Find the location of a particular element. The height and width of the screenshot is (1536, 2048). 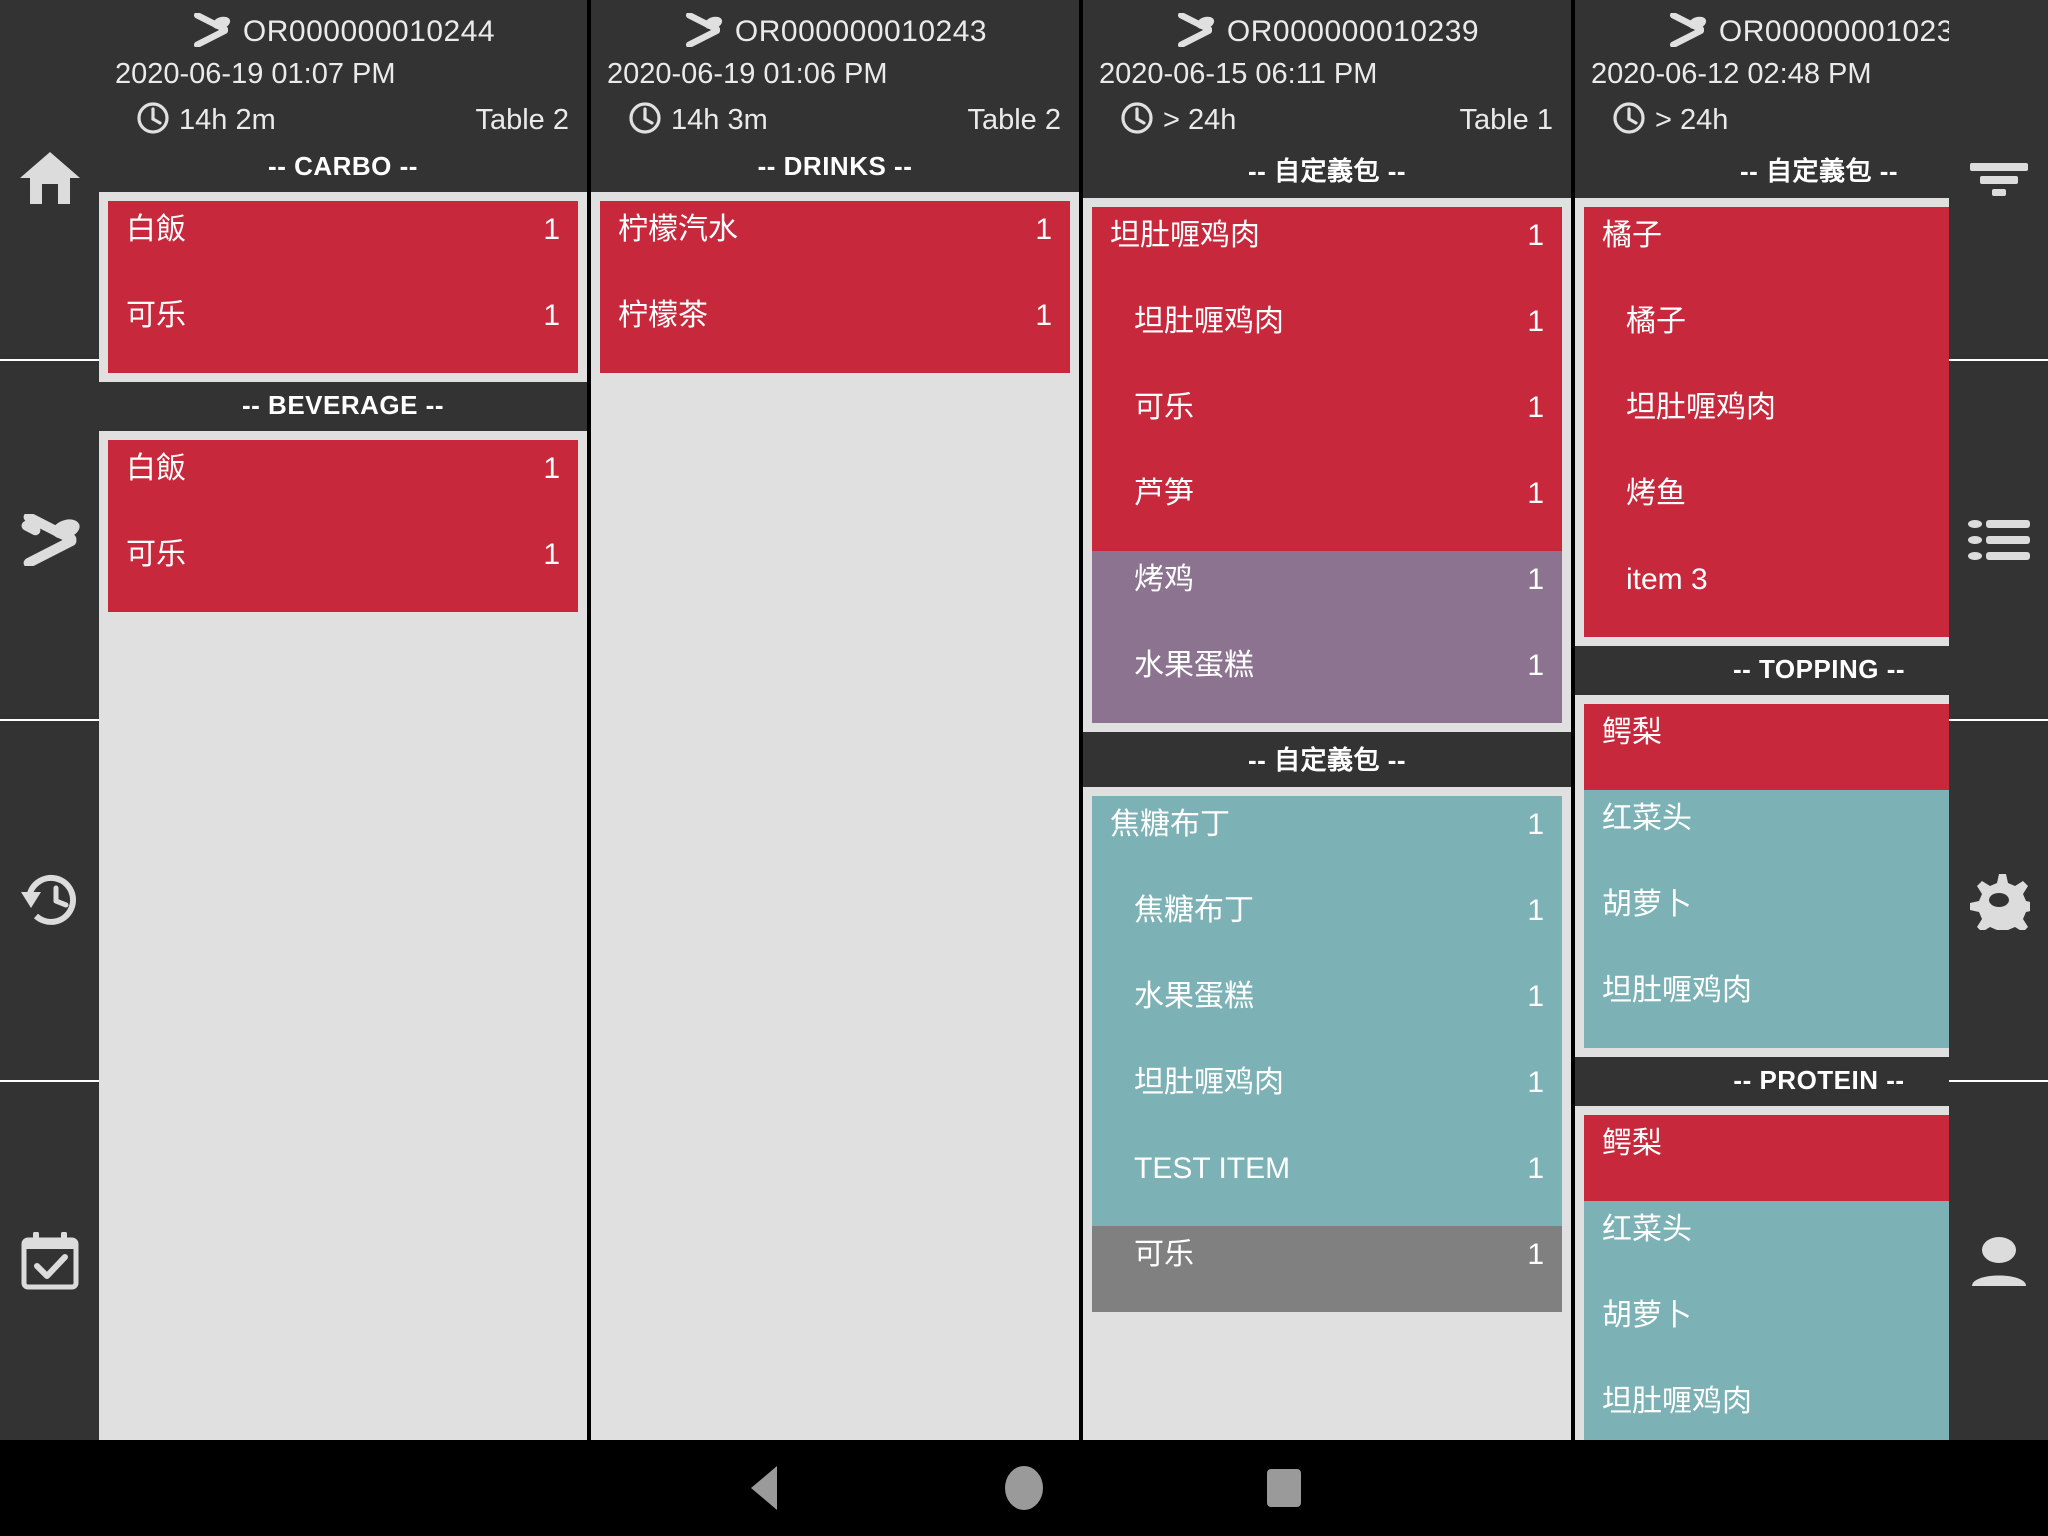

item-group-purple: 烤鸡 1 水果蛋糕 1 is located at coordinates (1327, 637).